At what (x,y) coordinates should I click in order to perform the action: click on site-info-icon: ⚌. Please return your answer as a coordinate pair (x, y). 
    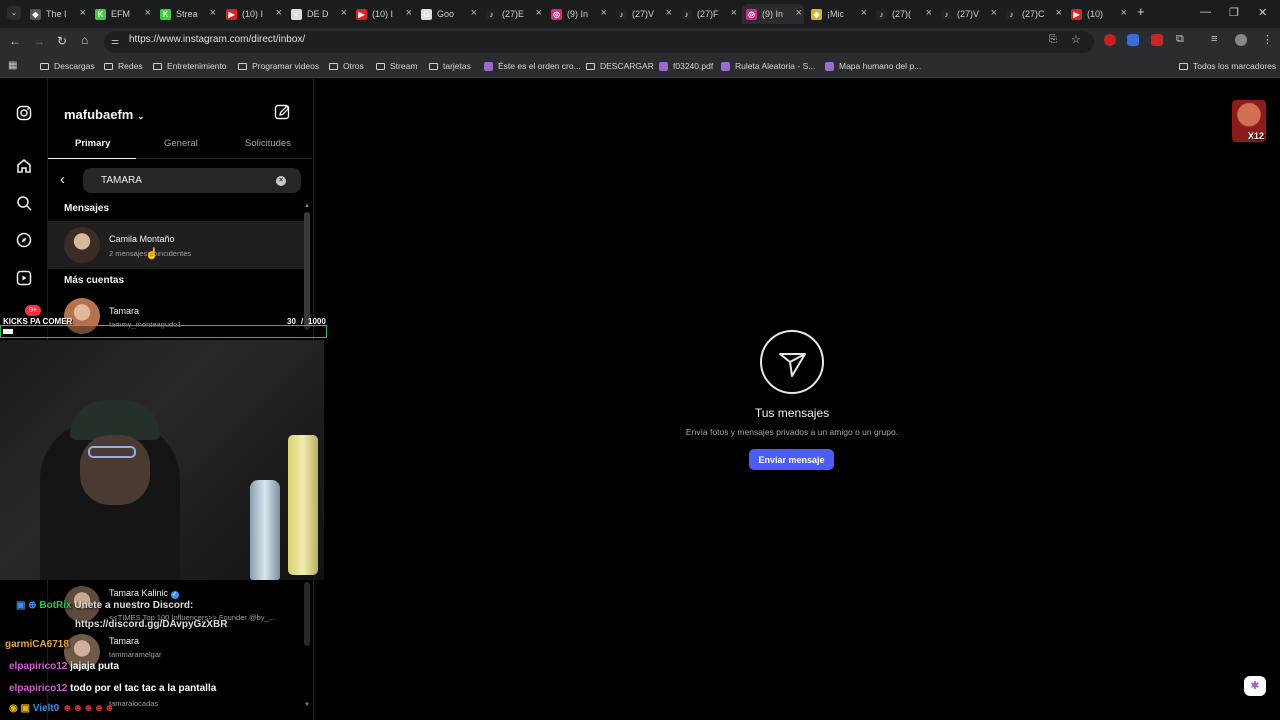
    Looking at the image, I should click on (115, 41).